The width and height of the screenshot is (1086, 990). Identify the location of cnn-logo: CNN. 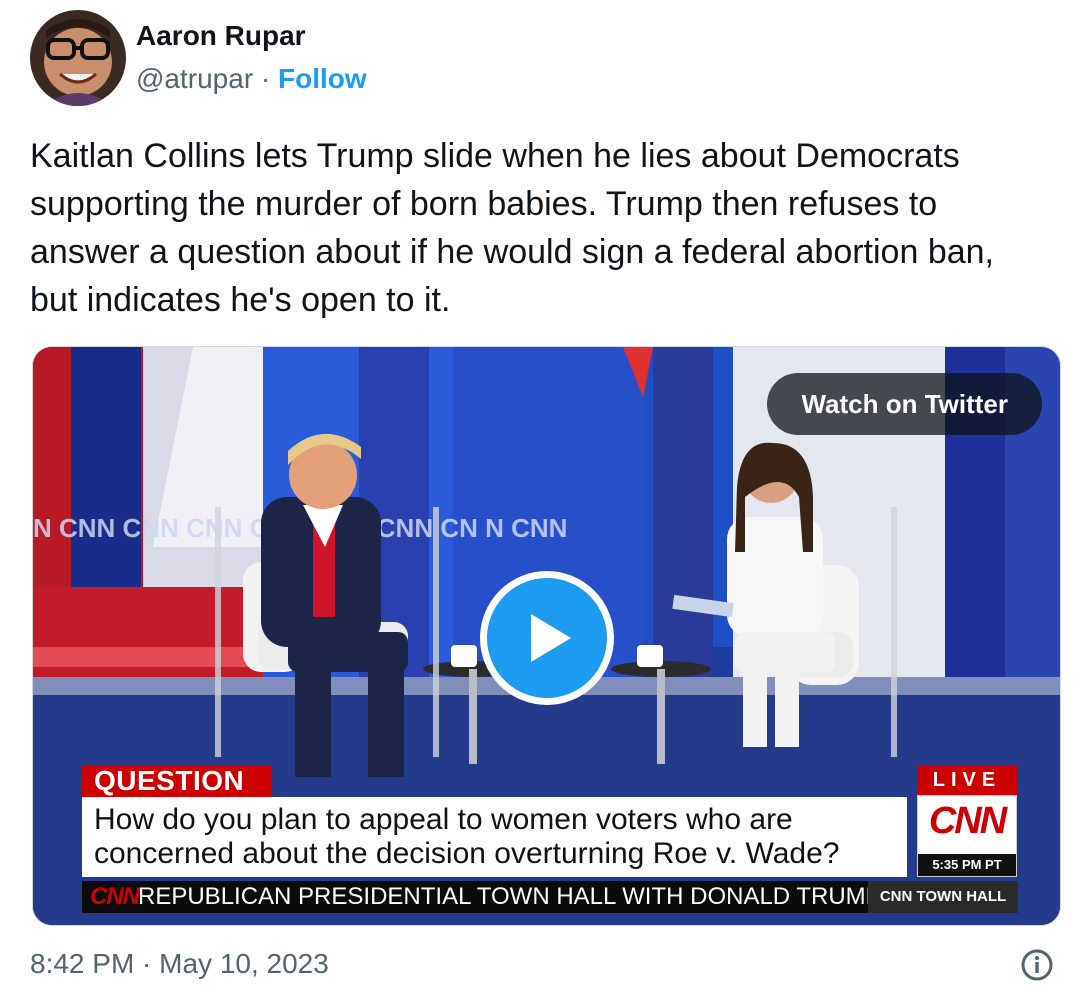
(967, 821).